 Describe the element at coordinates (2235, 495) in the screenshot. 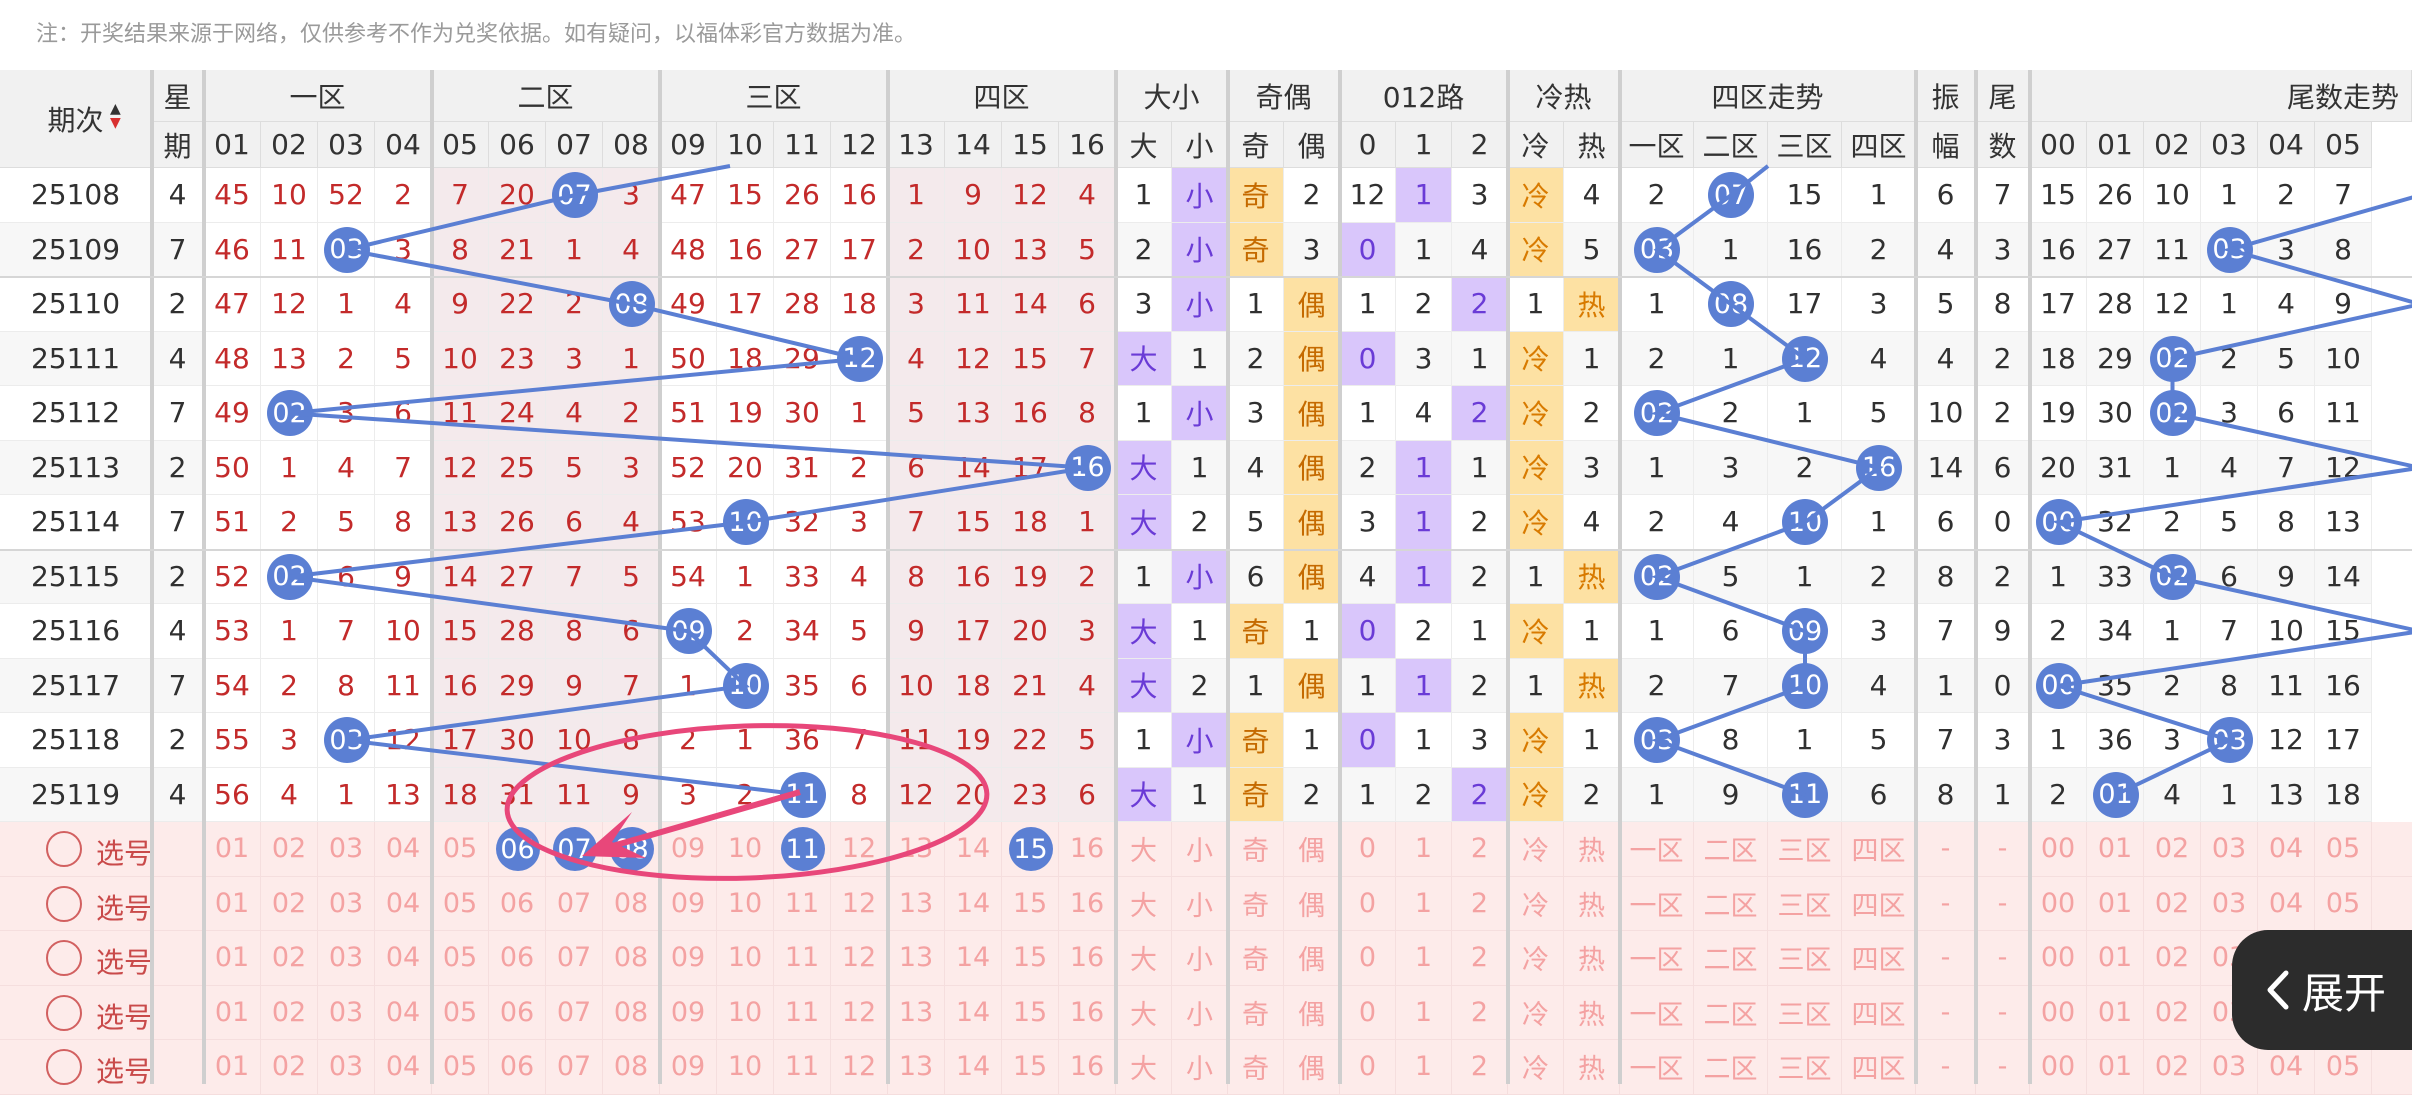

I see `tail-trend-line` at that location.